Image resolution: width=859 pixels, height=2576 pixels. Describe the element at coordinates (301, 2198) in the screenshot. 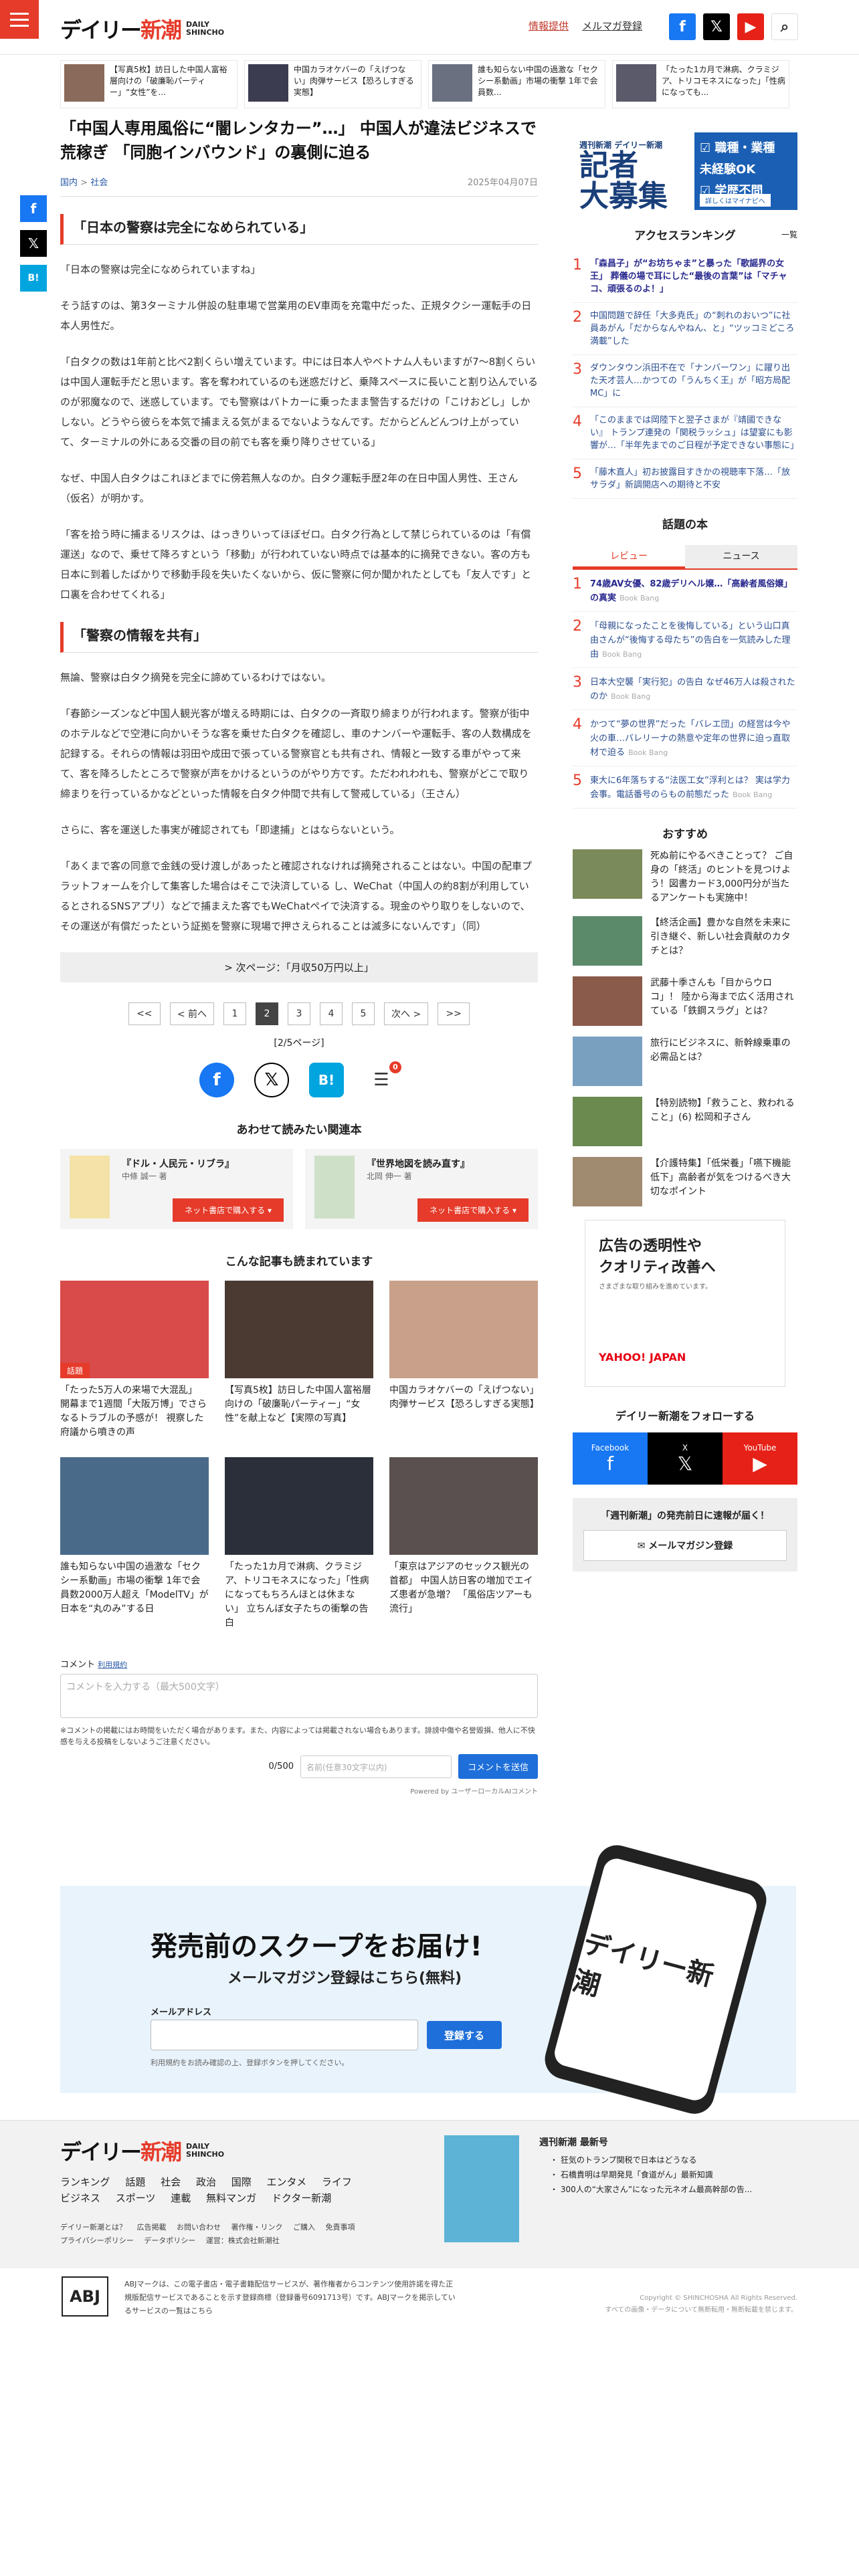

I see `footer-link: ドクター新潮` at that location.